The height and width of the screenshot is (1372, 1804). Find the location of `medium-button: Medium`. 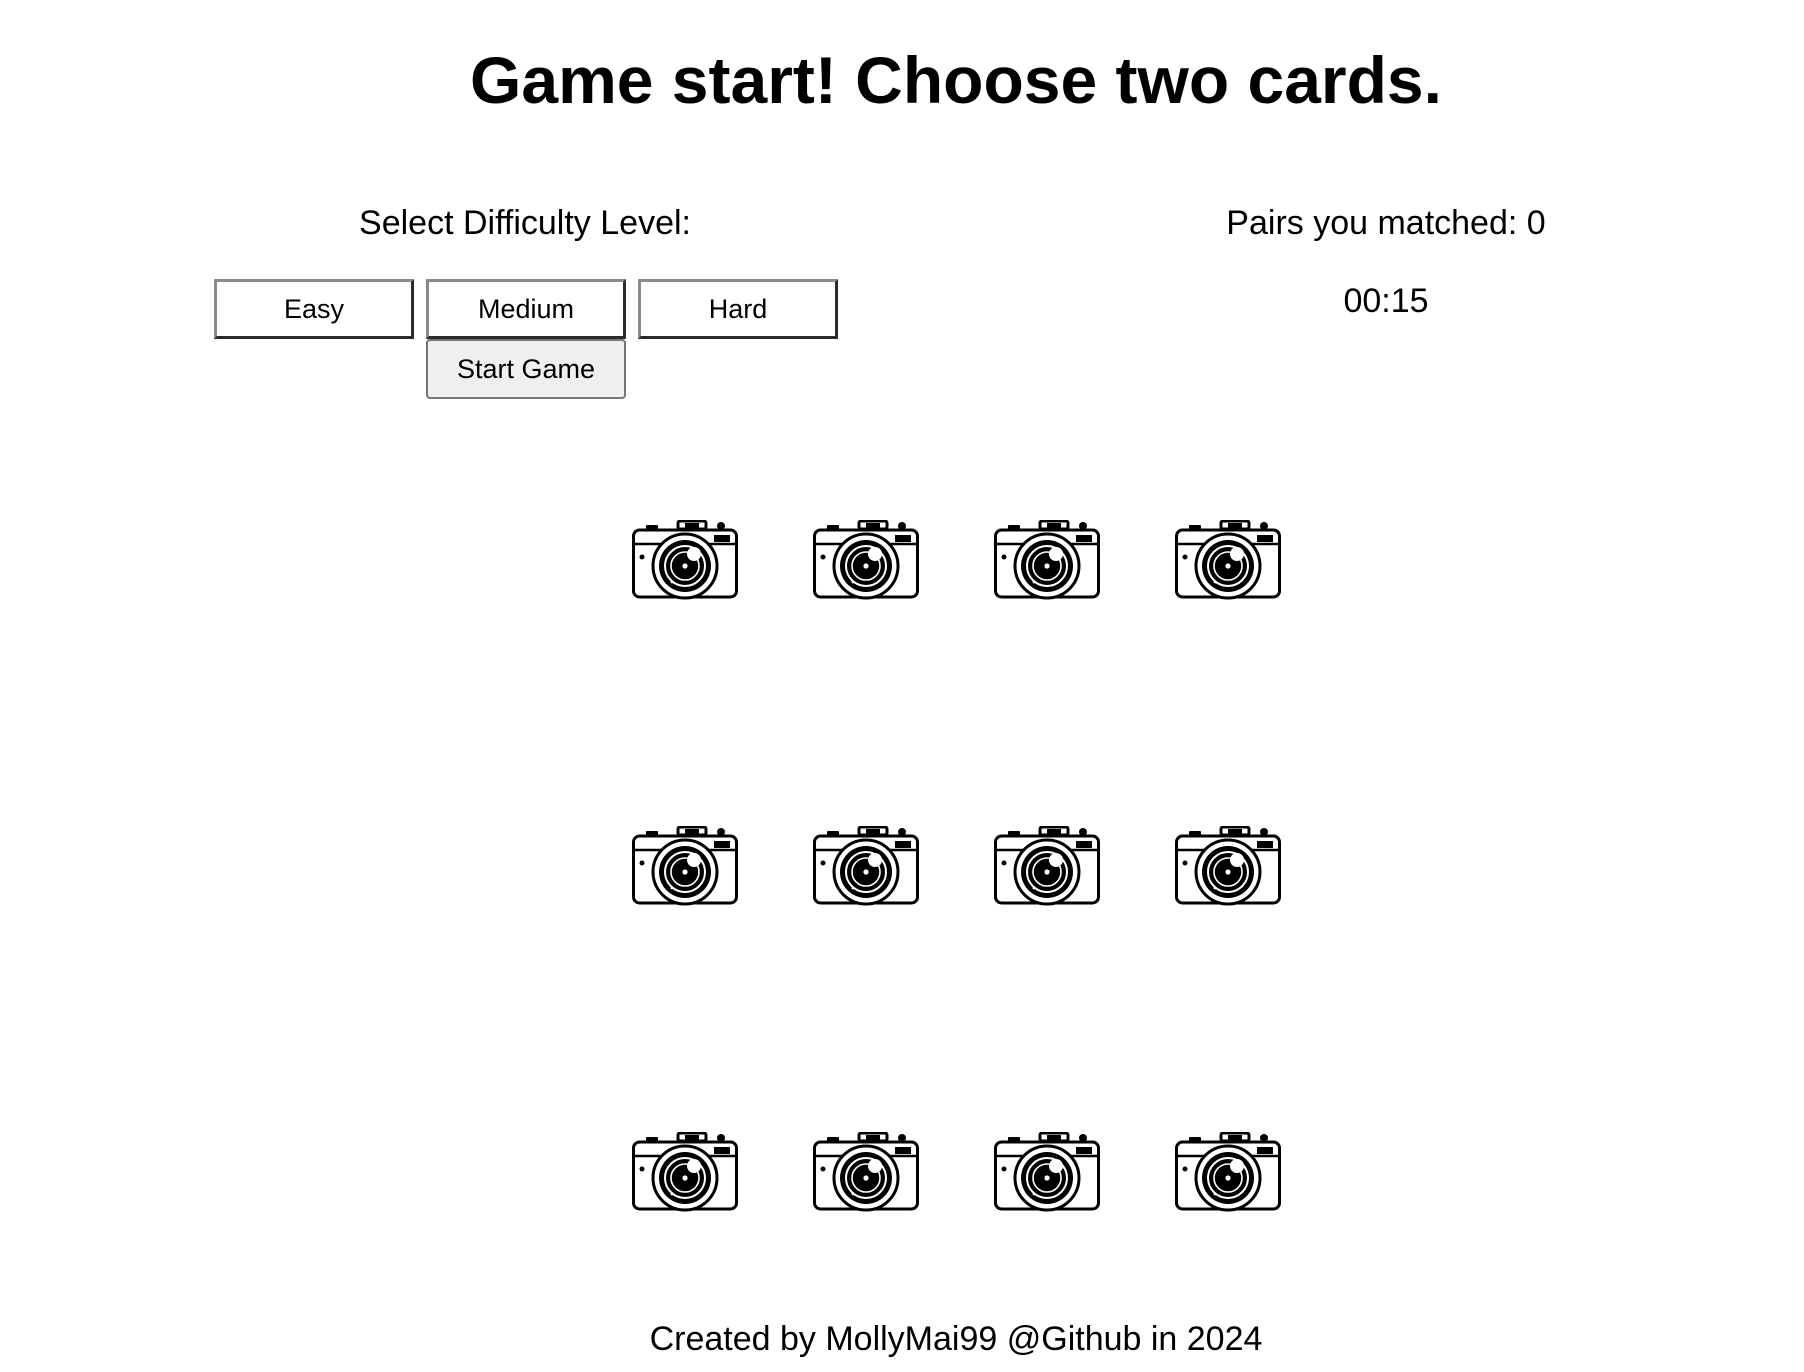

medium-button: Medium is located at coordinates (526, 309).